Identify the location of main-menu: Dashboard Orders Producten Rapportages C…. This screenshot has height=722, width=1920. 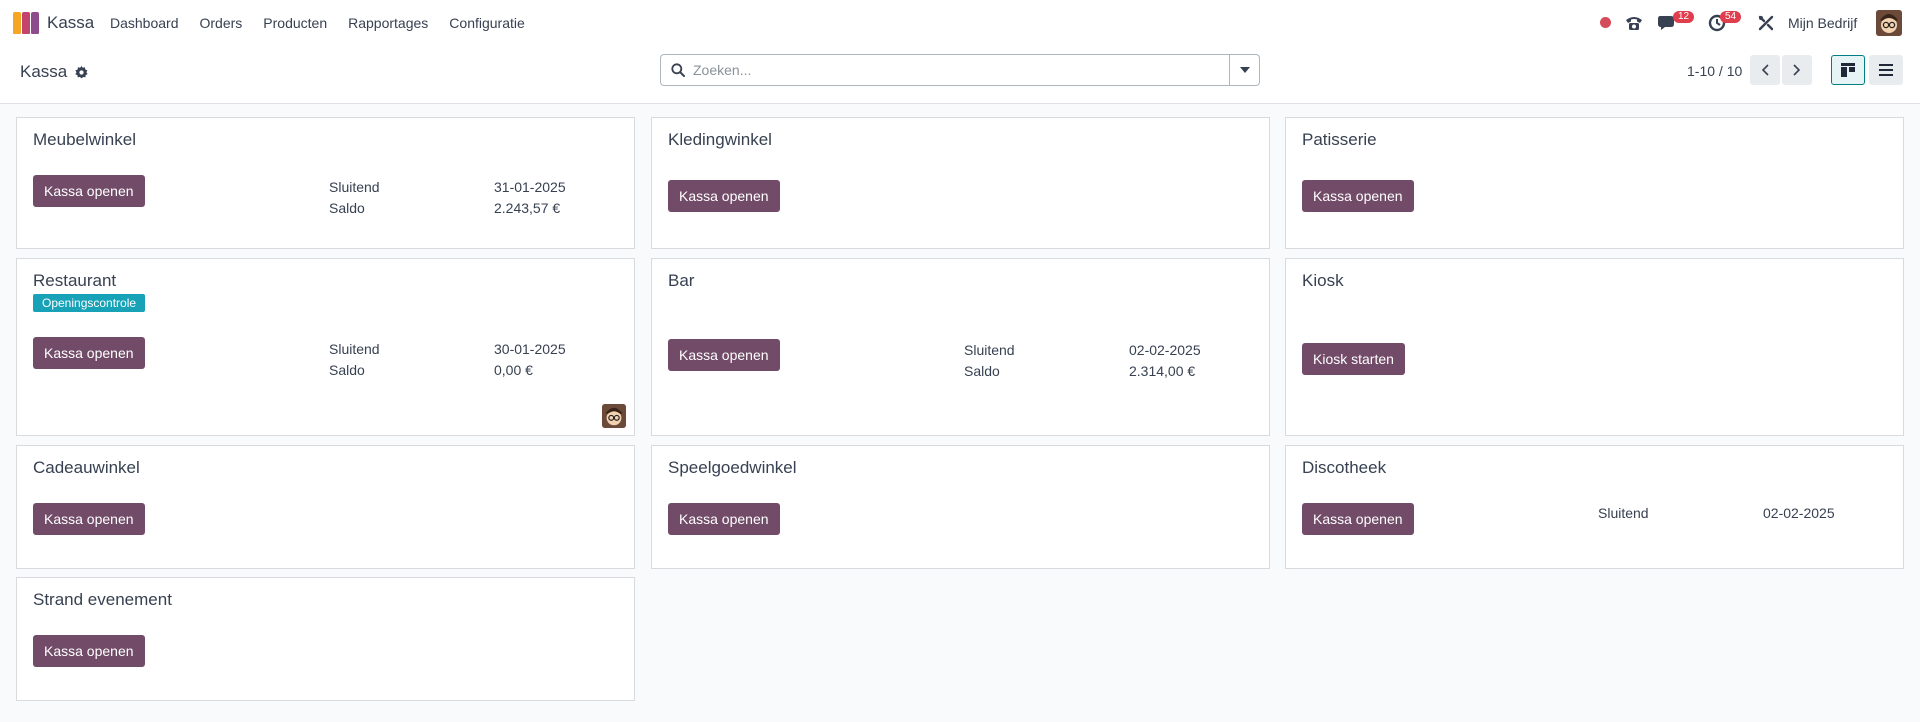
(328, 23).